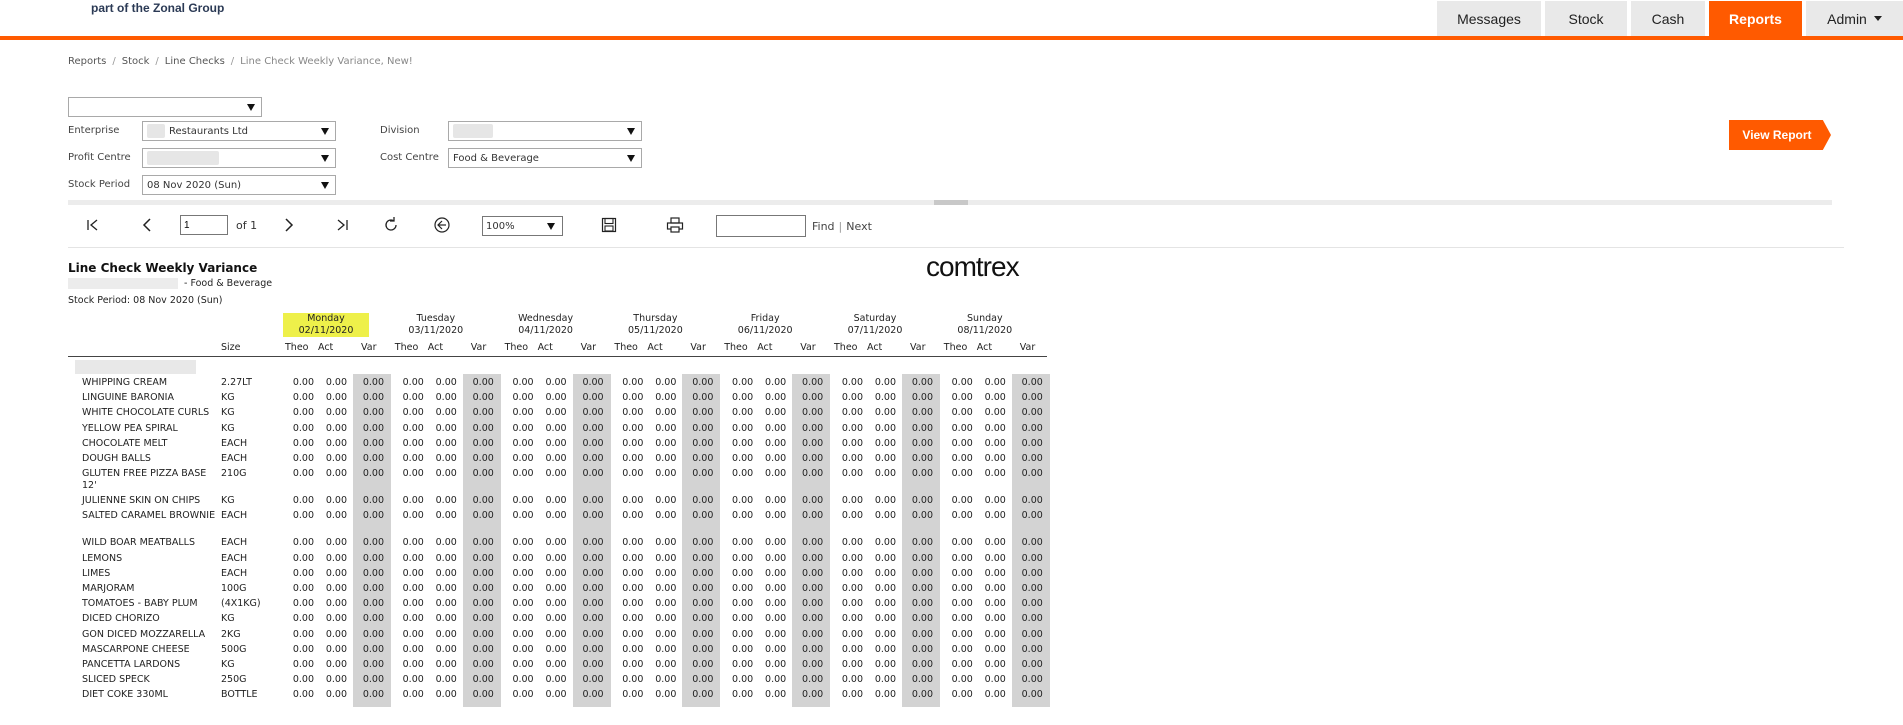  I want to click on nav-messages: Messages, so click(1489, 18).